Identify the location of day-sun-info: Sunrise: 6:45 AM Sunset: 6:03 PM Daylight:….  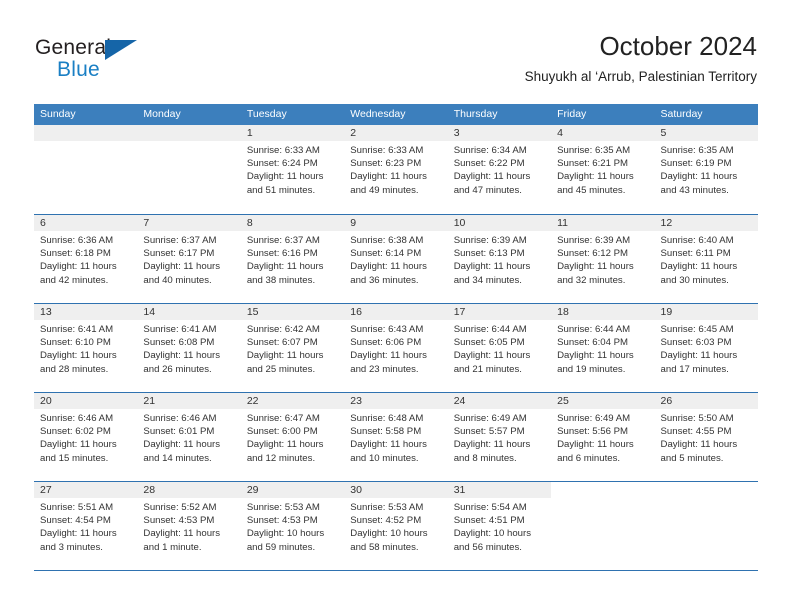
(706, 348).